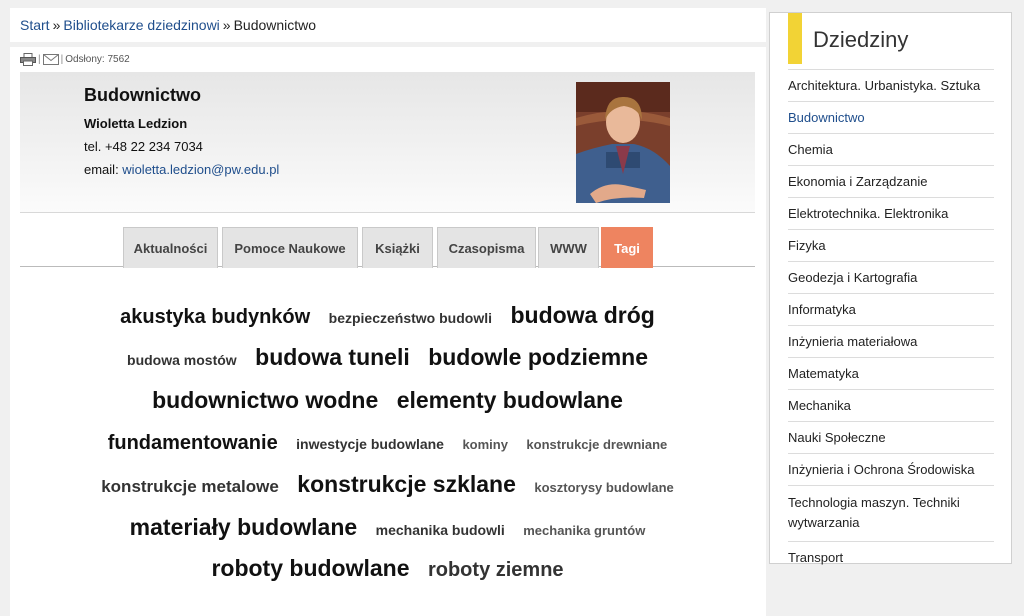  Describe the element at coordinates (28, 59) in the screenshot. I see `printer-icon` at that location.